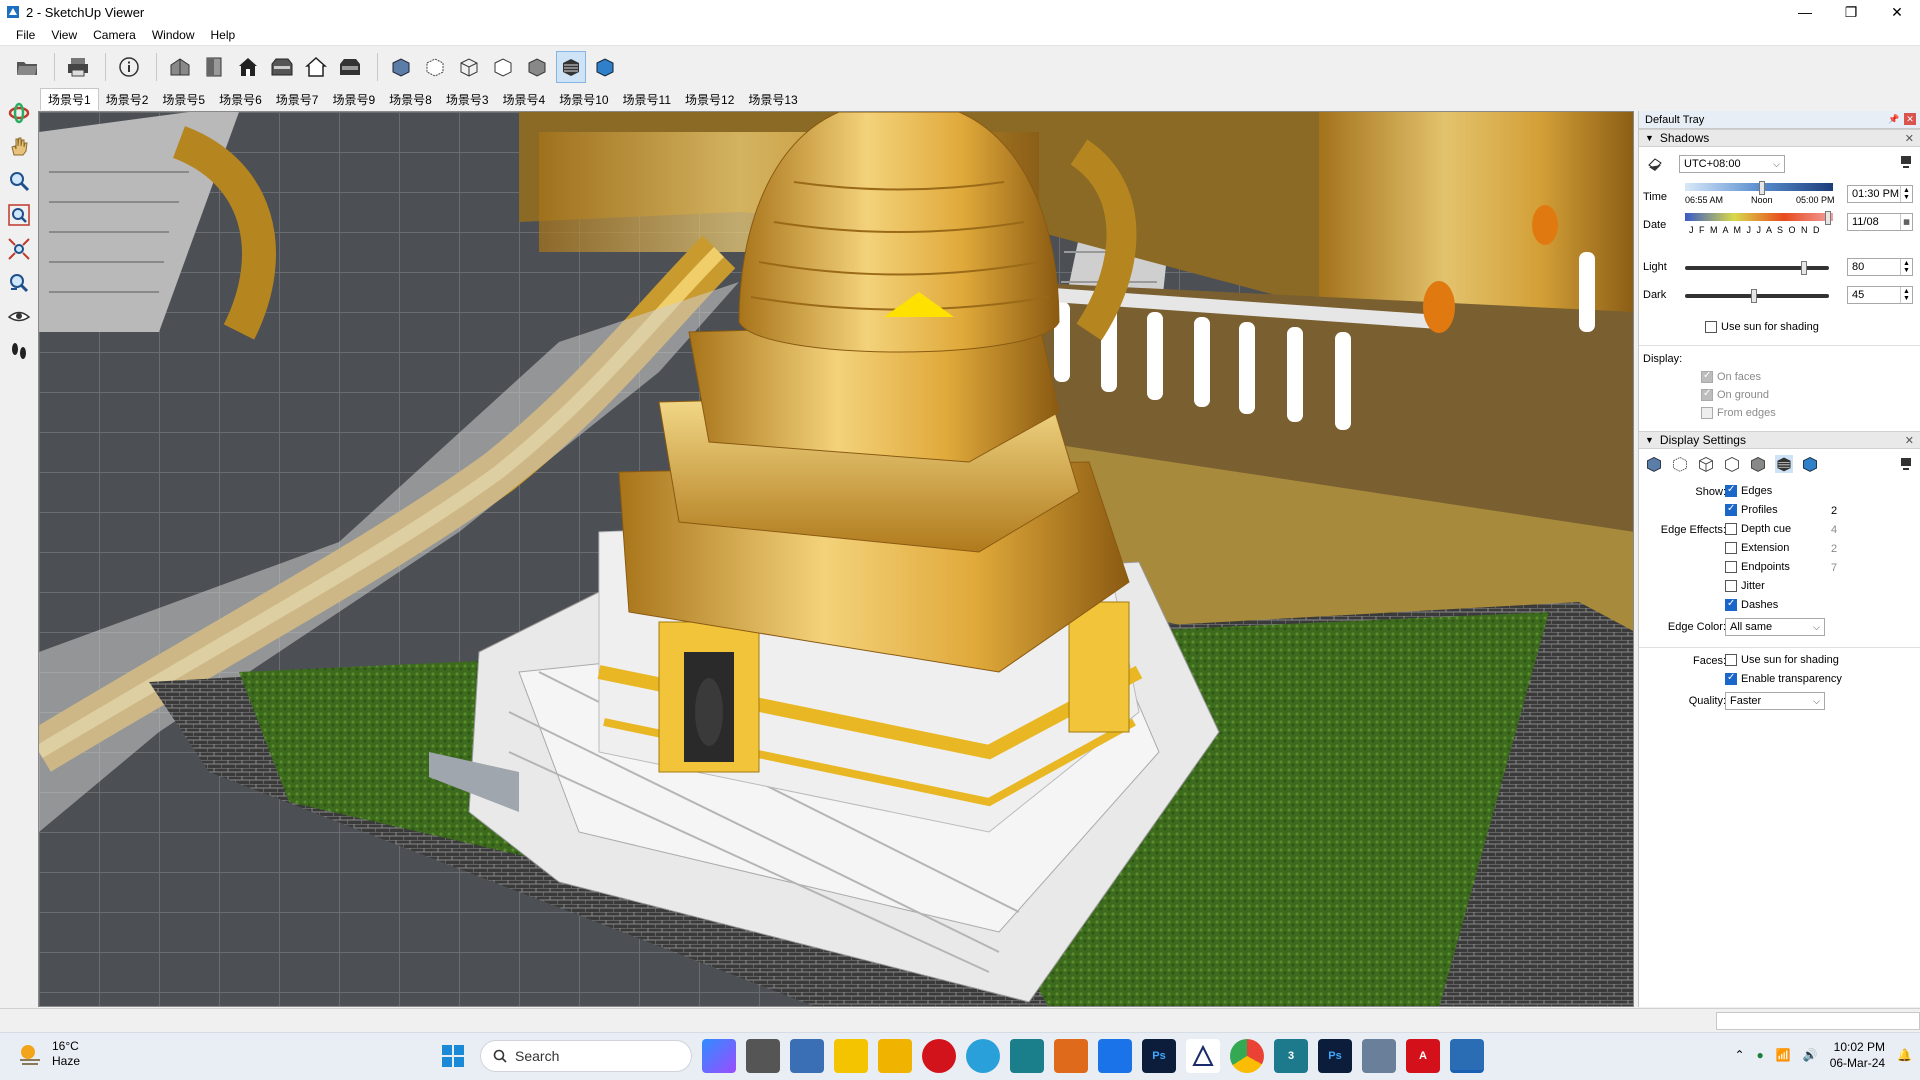  What do you see at coordinates (763, 1056) in the screenshot?
I see `task-view-icon` at bounding box center [763, 1056].